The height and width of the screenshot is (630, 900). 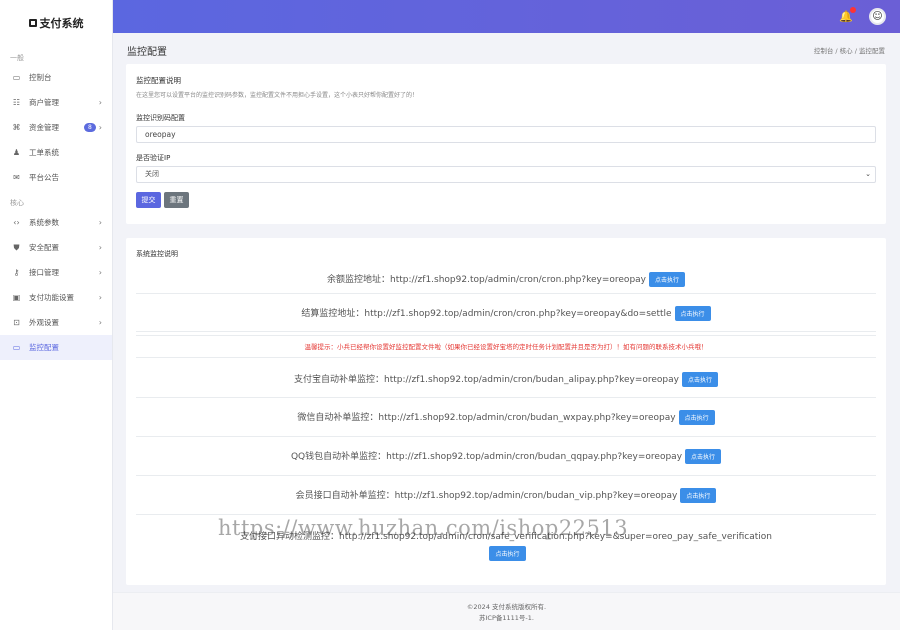 What do you see at coordinates (506, 174) in the screenshot?
I see `verify-ip-select: 关闭 ⌄` at bounding box center [506, 174].